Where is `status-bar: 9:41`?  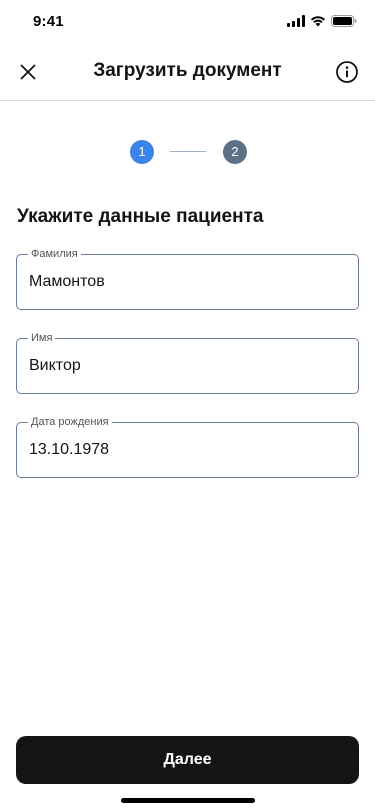 status-bar: 9:41 is located at coordinates (187, 22).